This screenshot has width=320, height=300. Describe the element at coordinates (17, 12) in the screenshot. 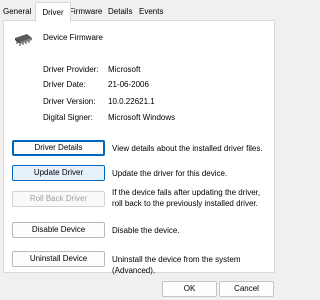

I see `tab-general: General` at that location.